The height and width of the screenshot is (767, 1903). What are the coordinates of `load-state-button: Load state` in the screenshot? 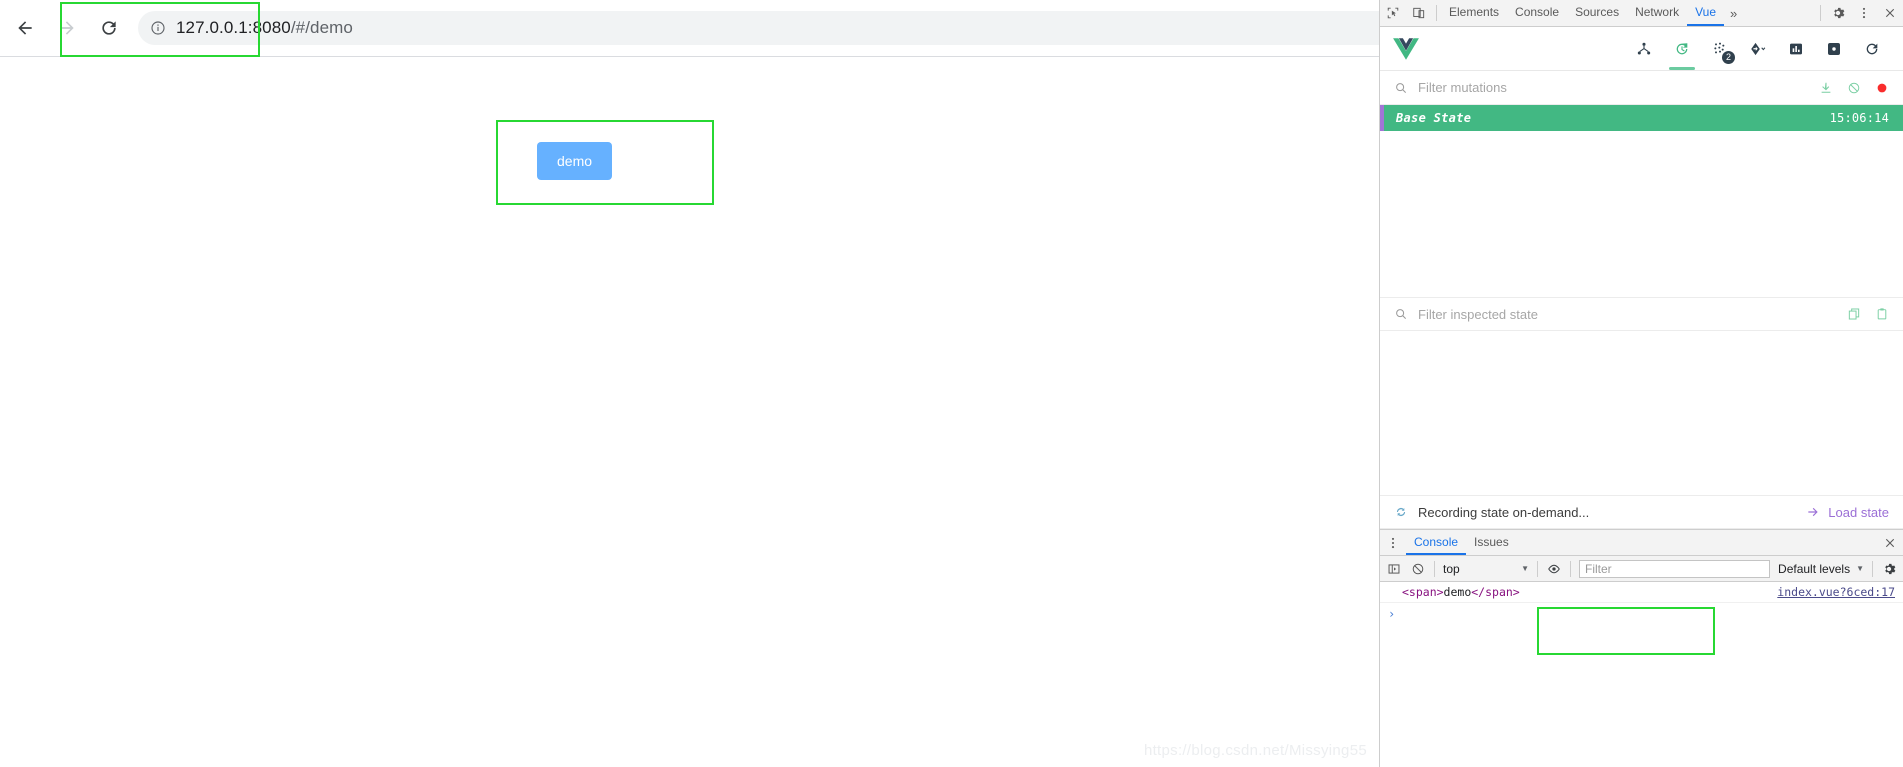 It's located at (1847, 512).